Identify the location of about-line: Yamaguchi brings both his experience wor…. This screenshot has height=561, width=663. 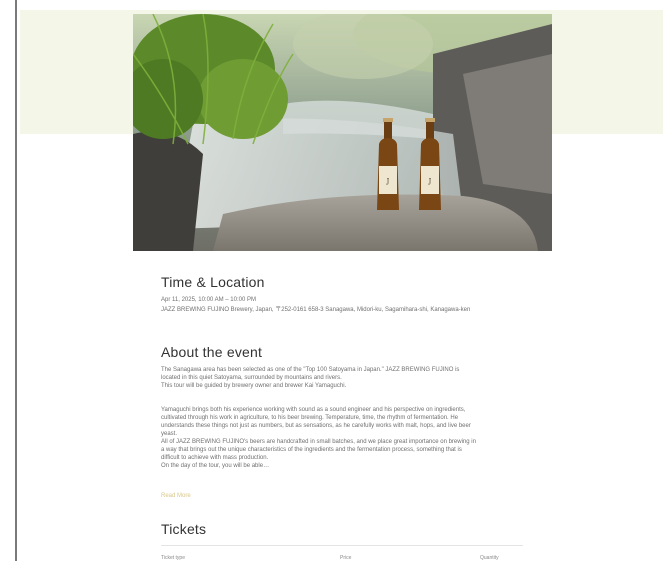
(313, 410).